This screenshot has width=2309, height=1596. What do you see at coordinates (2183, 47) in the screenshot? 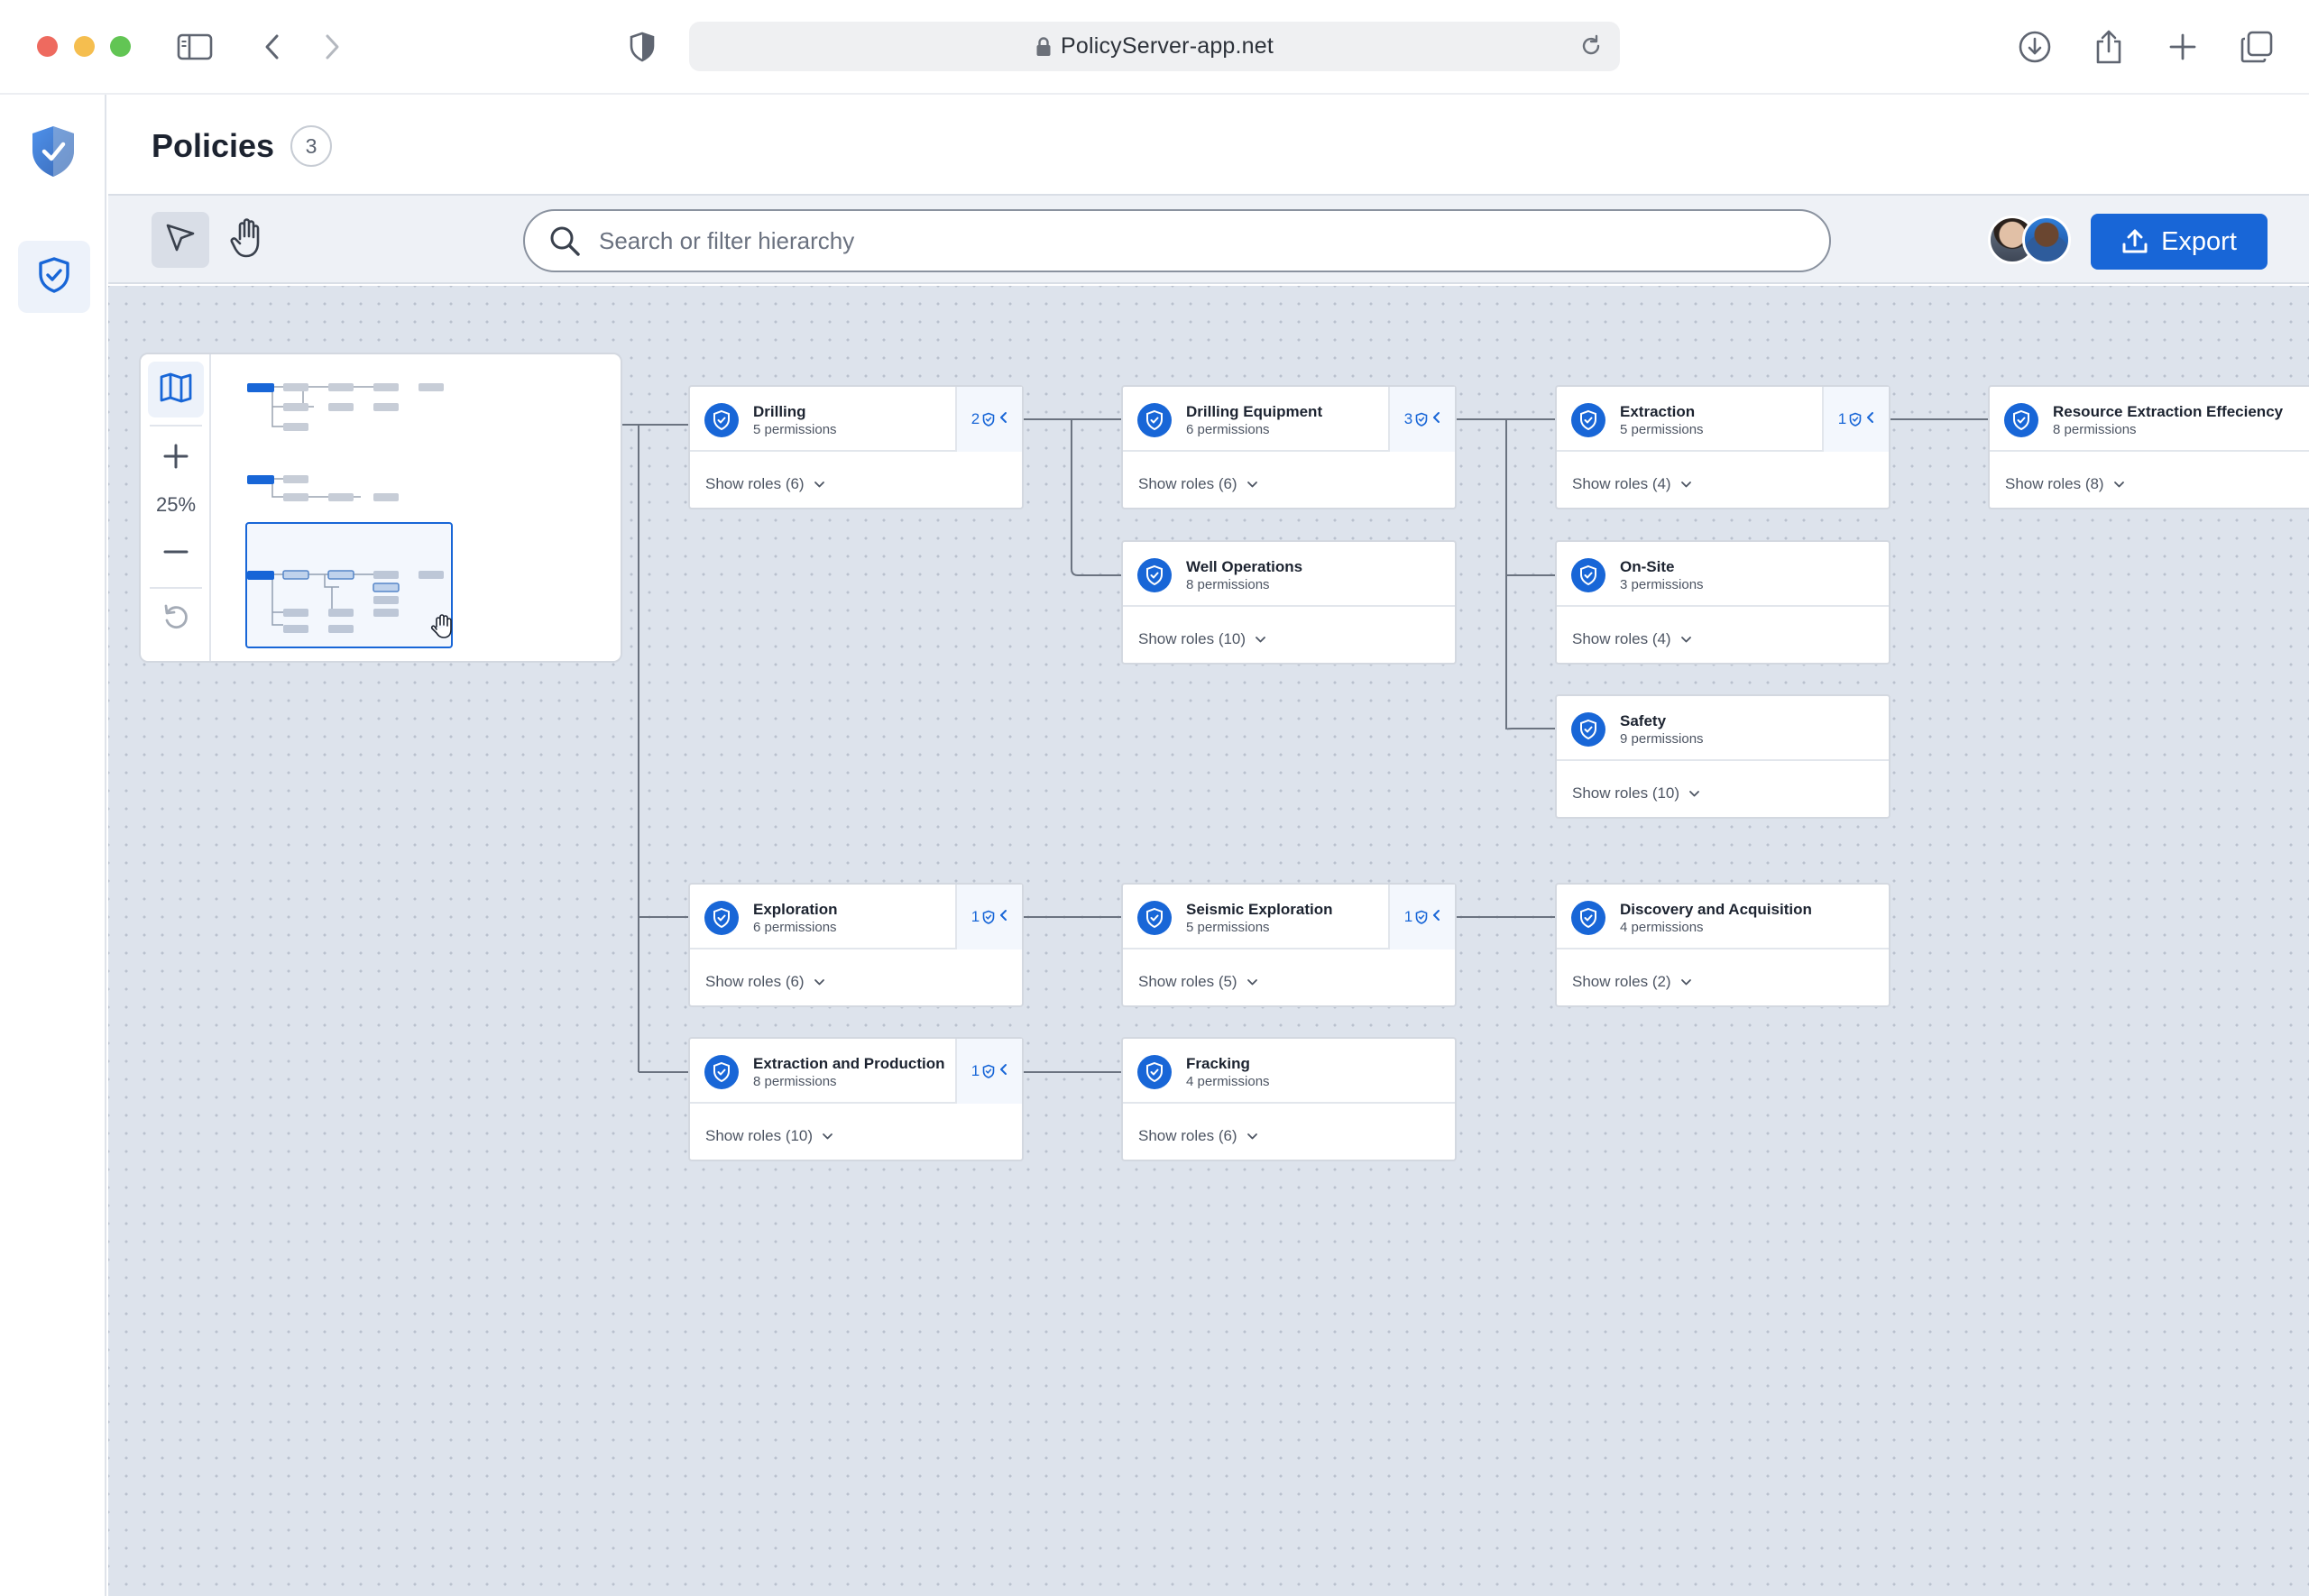
I see `new-tab-icon` at bounding box center [2183, 47].